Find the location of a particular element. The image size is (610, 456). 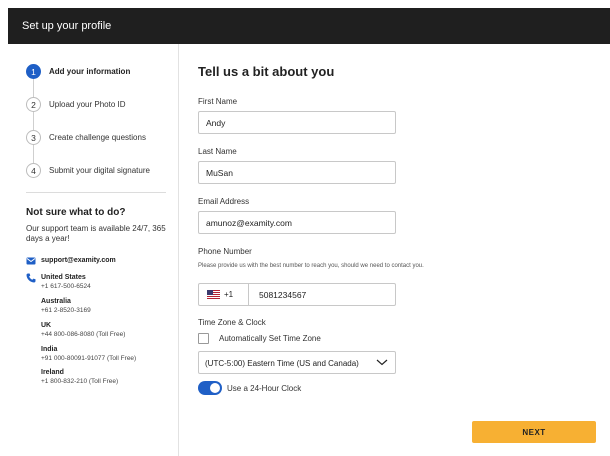

first-name-label: First Name is located at coordinates (218, 101).